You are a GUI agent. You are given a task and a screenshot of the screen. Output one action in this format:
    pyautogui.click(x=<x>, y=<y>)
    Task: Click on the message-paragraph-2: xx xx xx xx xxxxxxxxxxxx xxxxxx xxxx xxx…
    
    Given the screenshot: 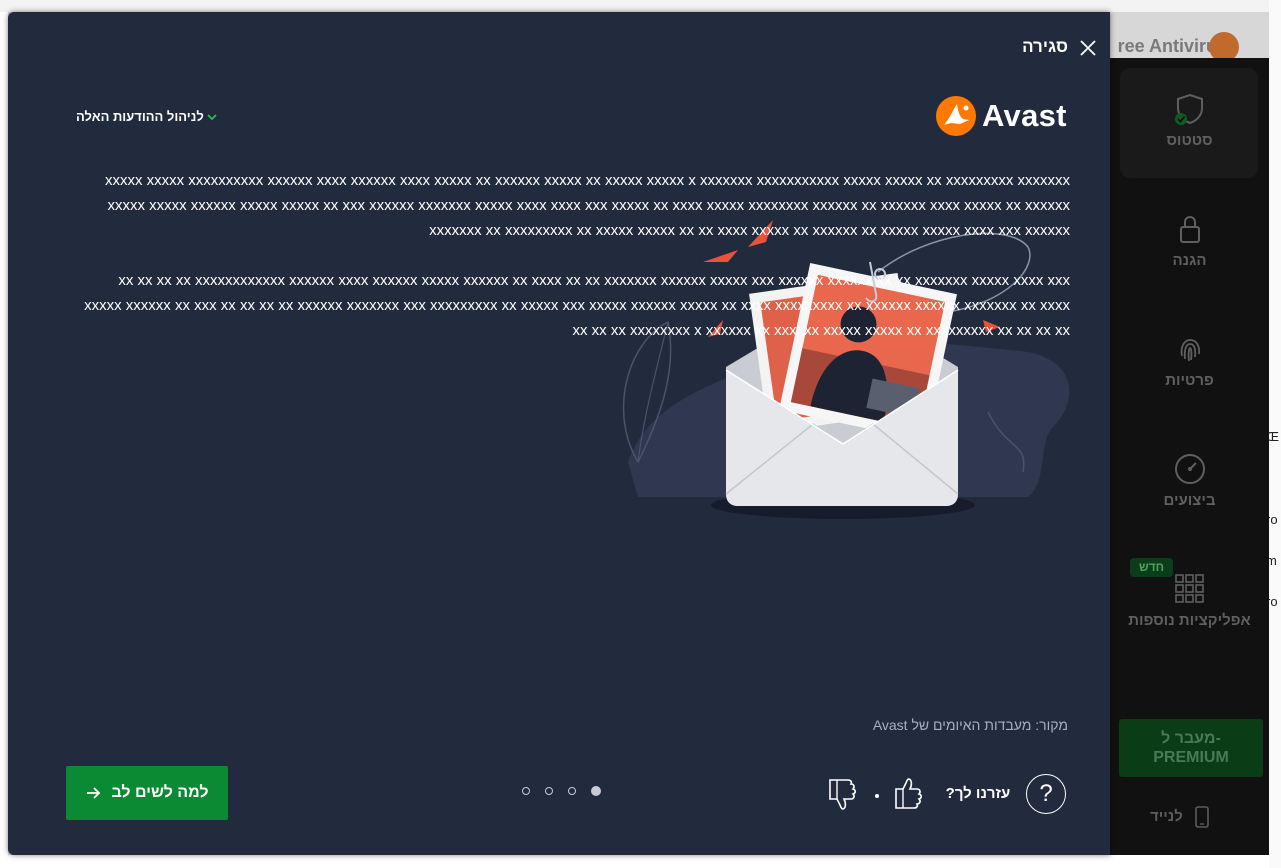 What is the action you would take?
    pyautogui.click(x=577, y=305)
    